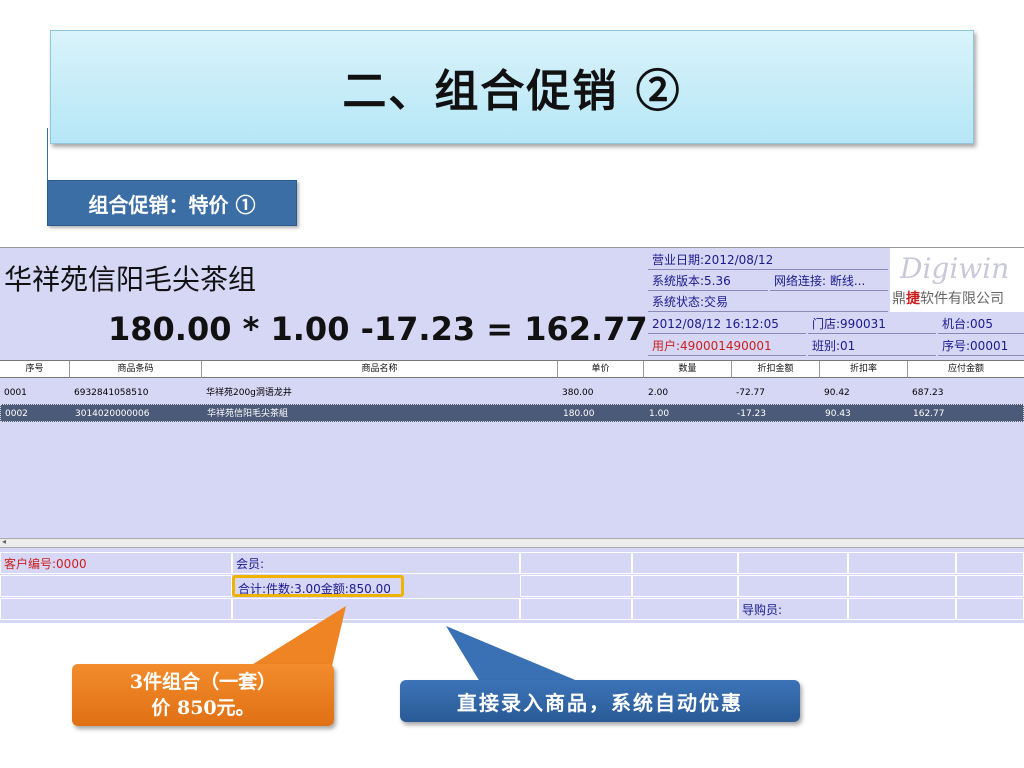 The image size is (1024, 768). I want to click on member-field: 会员:, so click(376, 563).